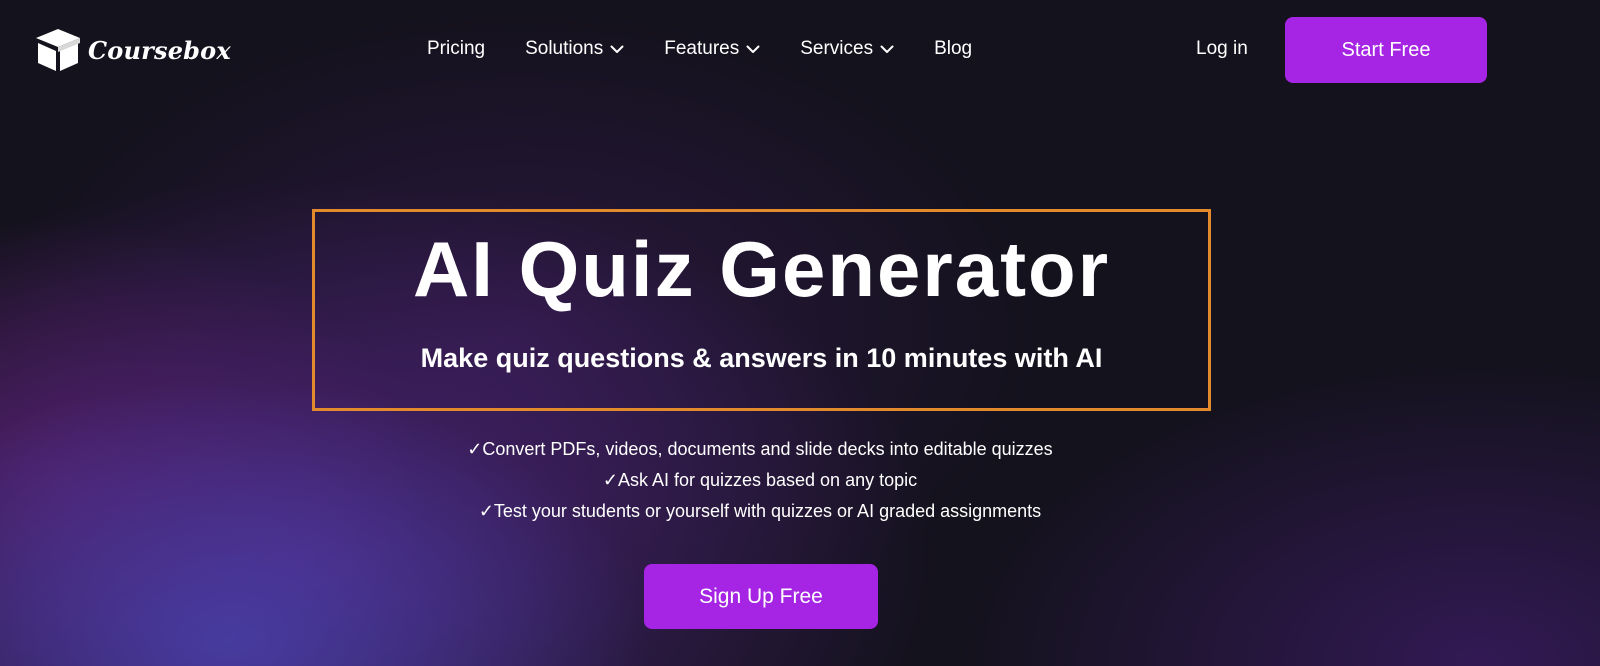  Describe the element at coordinates (58, 50) in the screenshot. I see `box-logo-icon` at that location.